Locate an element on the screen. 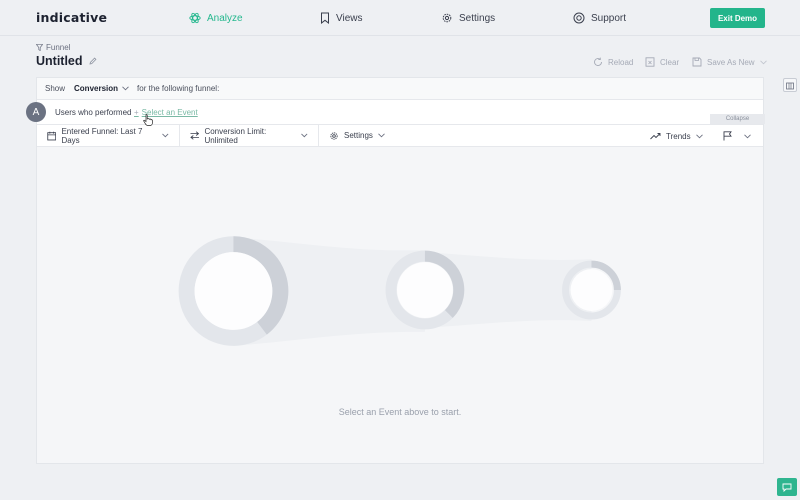  empty-state-message: Select an Event above to start. is located at coordinates (400, 412).